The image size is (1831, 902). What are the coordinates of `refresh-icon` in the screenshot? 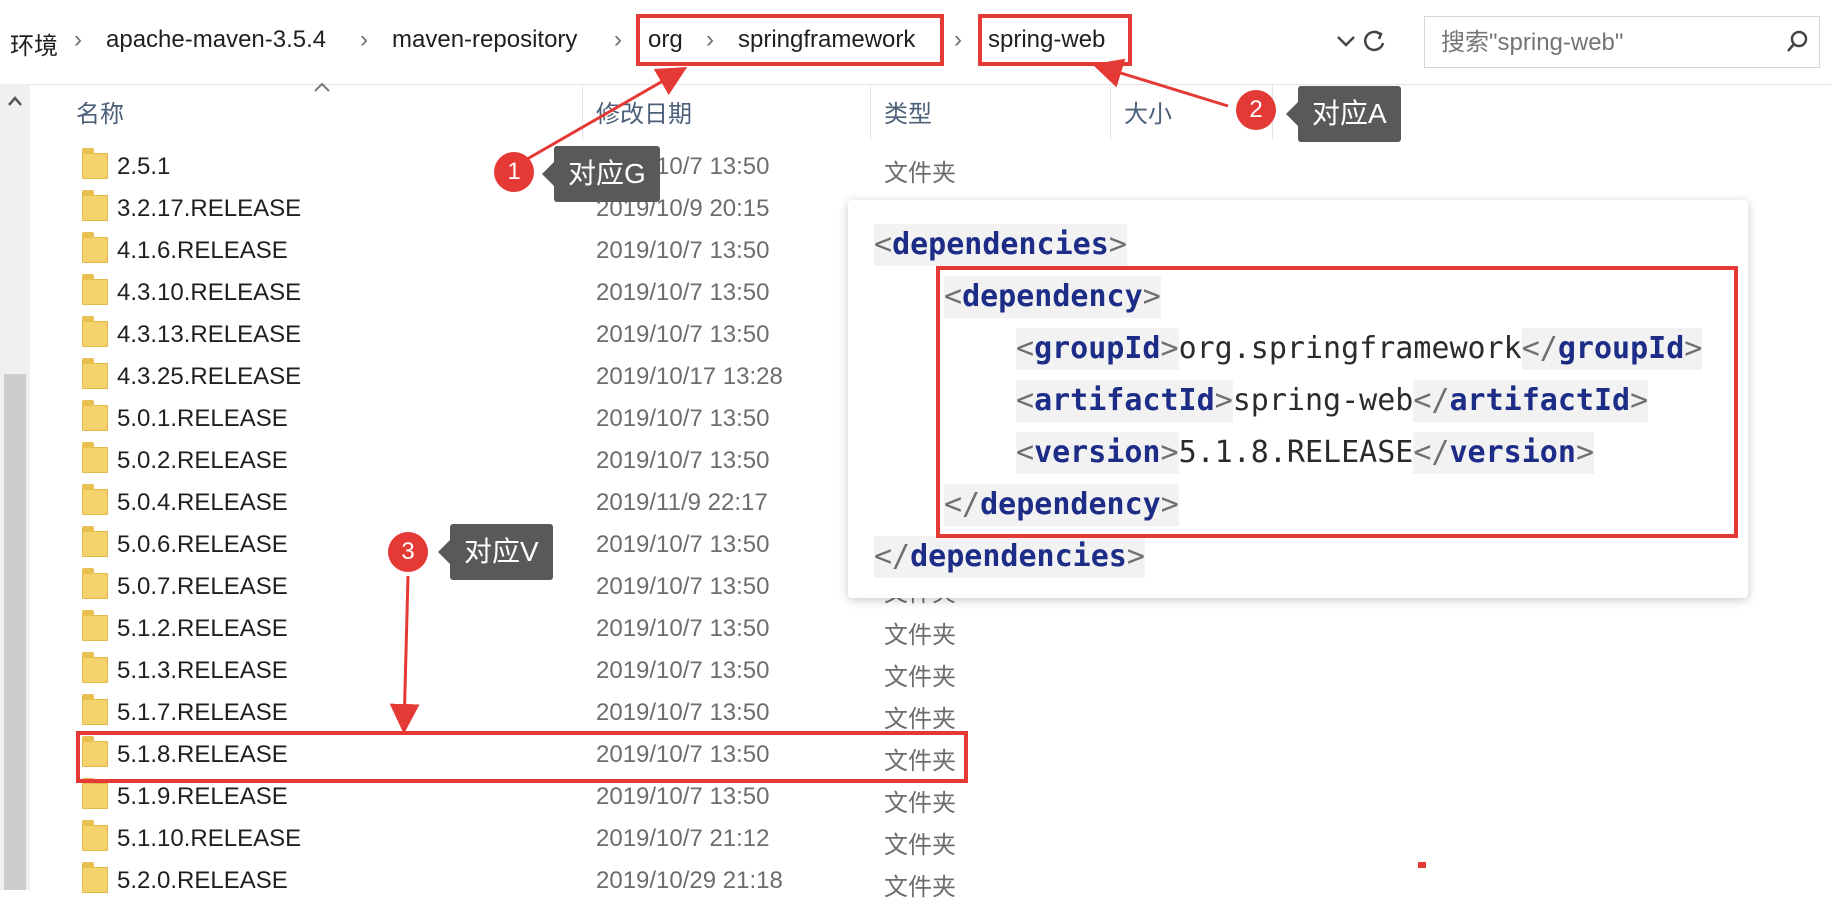 It's located at (1374, 41).